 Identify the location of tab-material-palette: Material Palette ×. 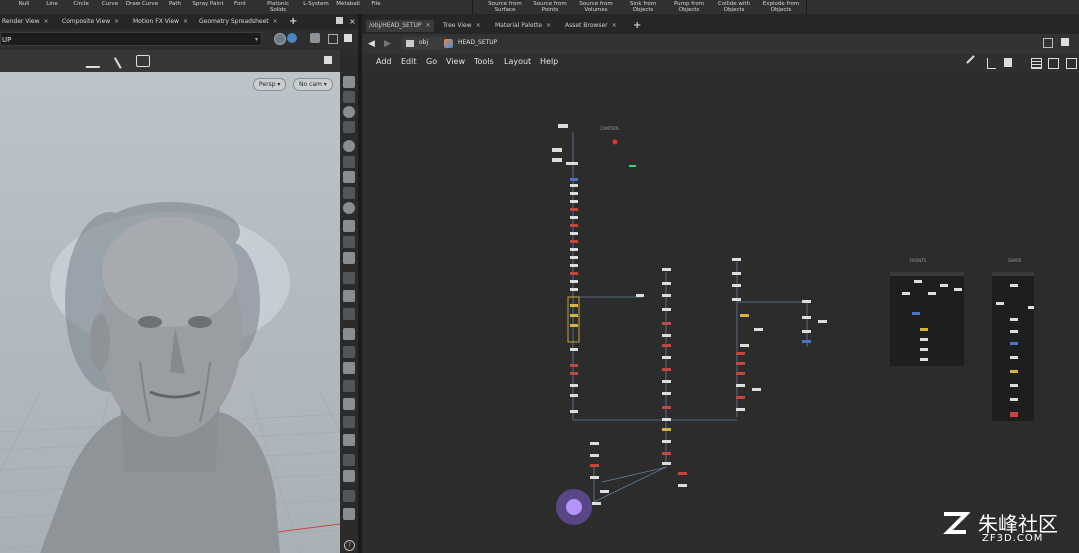
(523, 26).